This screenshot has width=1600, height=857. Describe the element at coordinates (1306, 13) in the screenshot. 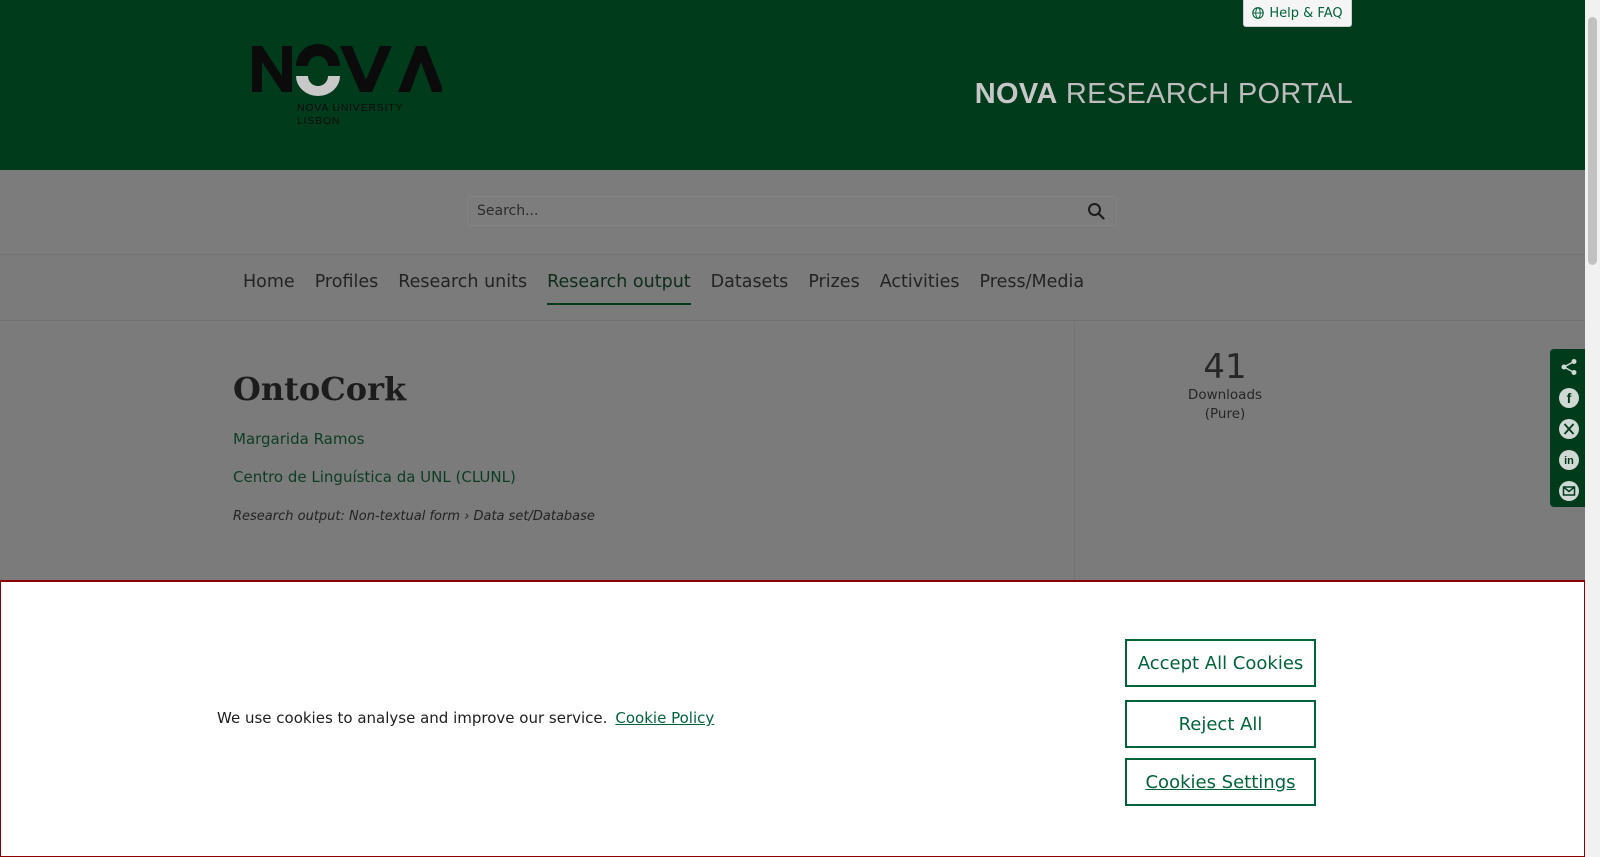

I see `help-faq-label: Help & FAQ` at that location.